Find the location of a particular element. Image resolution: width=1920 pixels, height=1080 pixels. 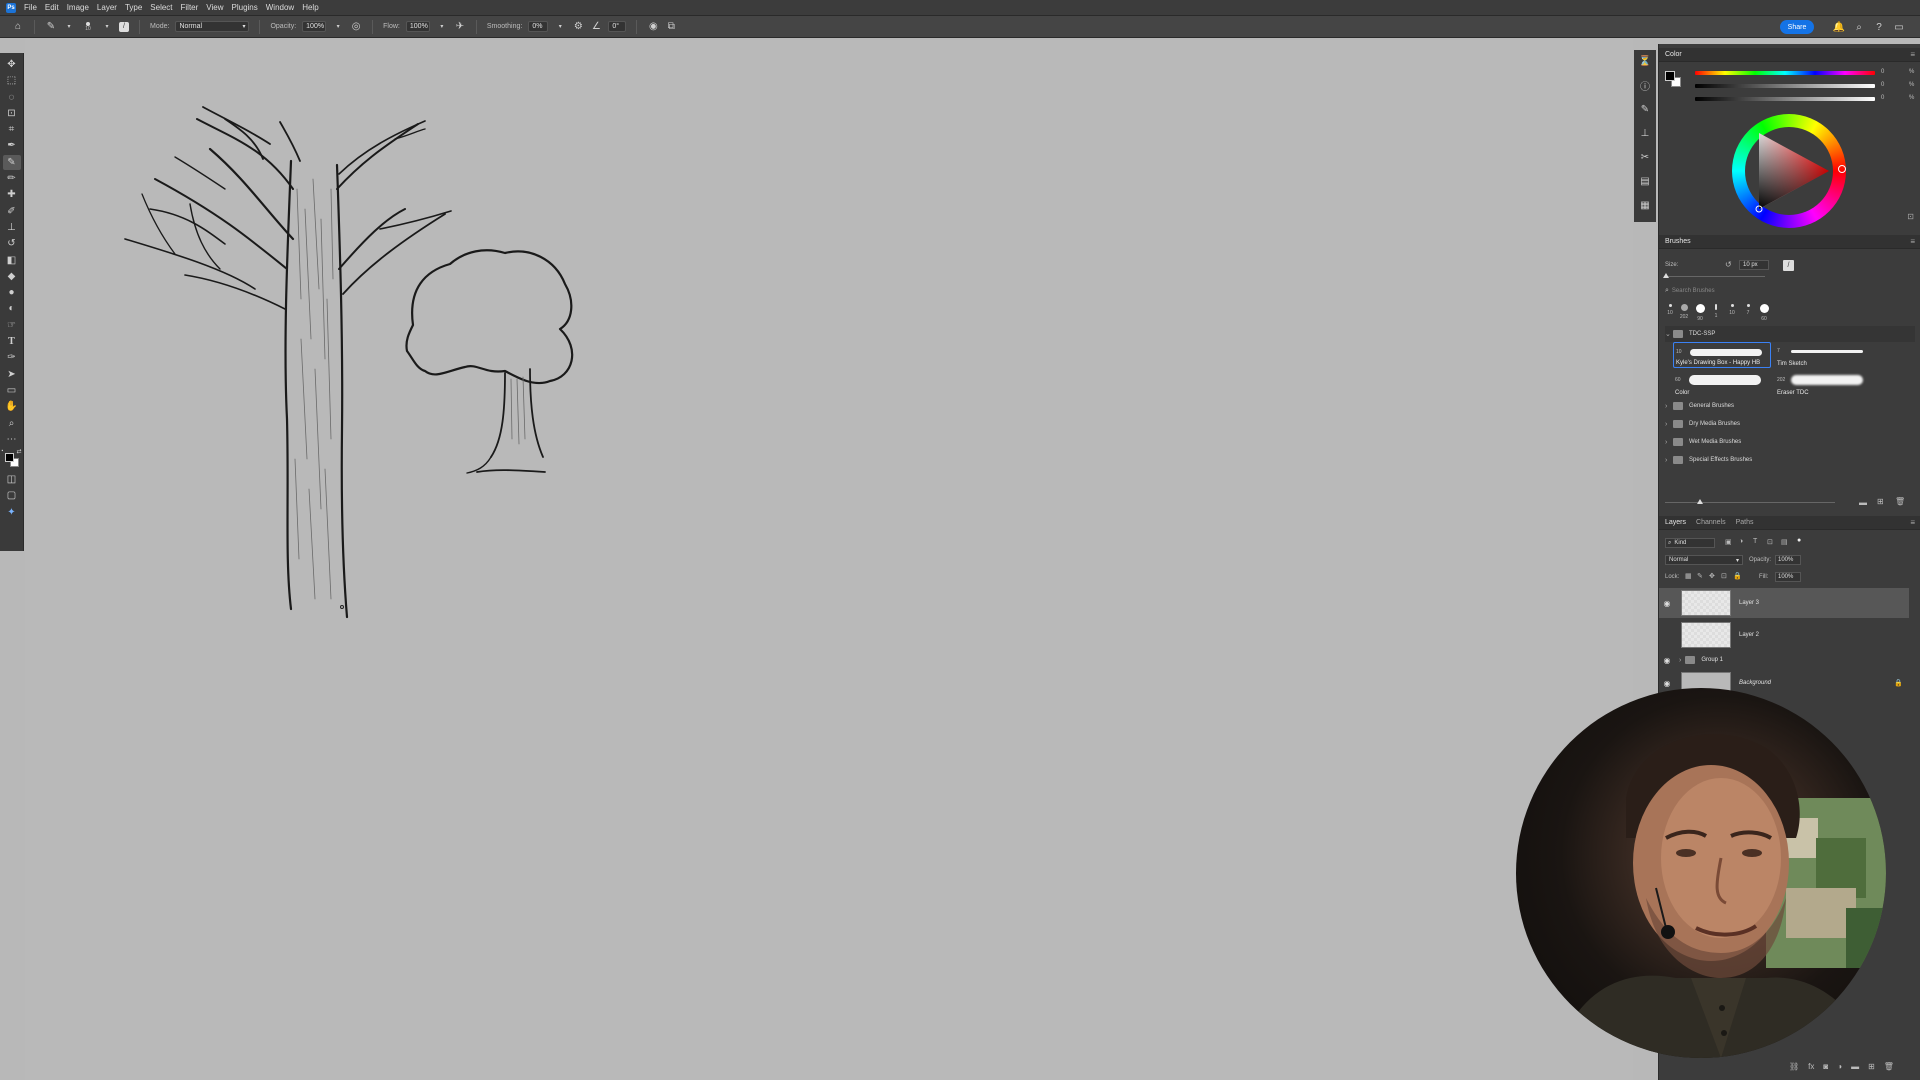

menu-window: Window is located at coordinates (280, 7).